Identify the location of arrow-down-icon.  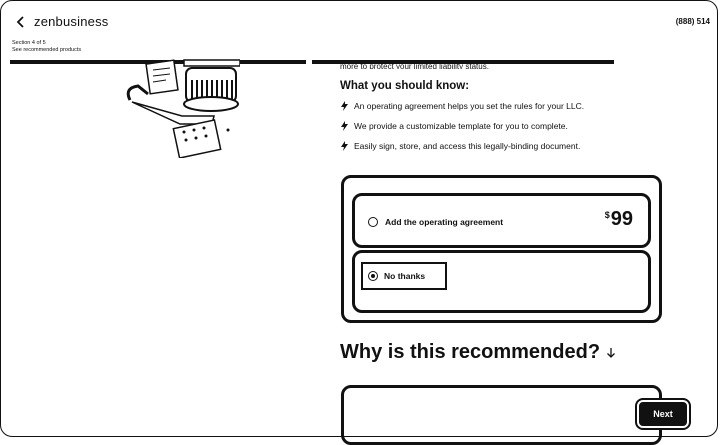
(611, 352).